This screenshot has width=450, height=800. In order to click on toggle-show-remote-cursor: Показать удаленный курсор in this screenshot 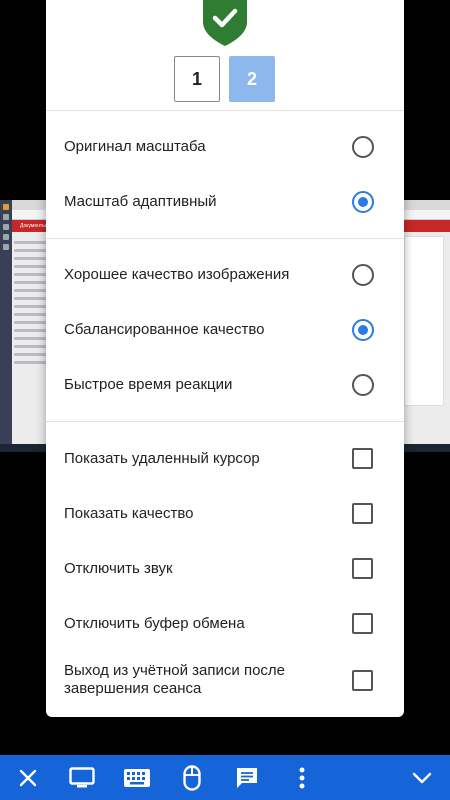, I will do `click(225, 458)`.